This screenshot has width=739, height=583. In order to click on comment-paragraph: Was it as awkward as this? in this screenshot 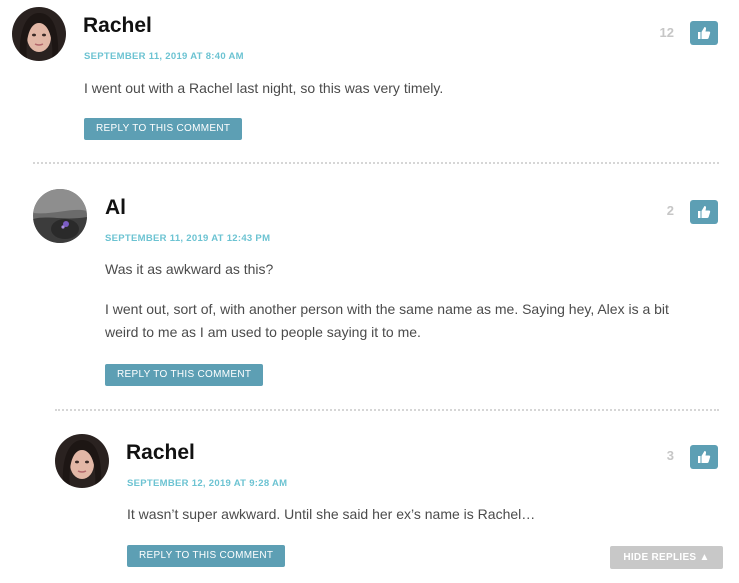, I will do `click(189, 269)`.